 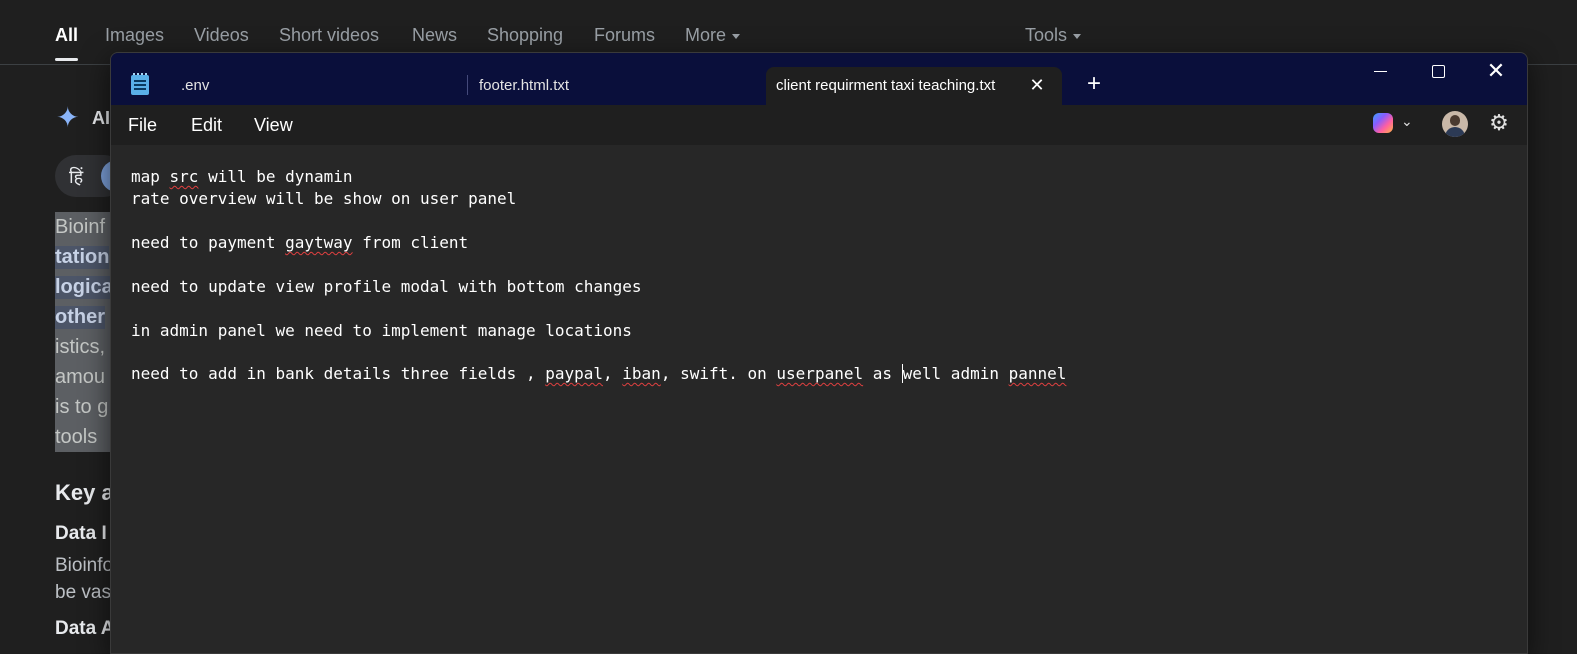 What do you see at coordinates (434, 35) in the screenshot?
I see `tab-news: News` at bounding box center [434, 35].